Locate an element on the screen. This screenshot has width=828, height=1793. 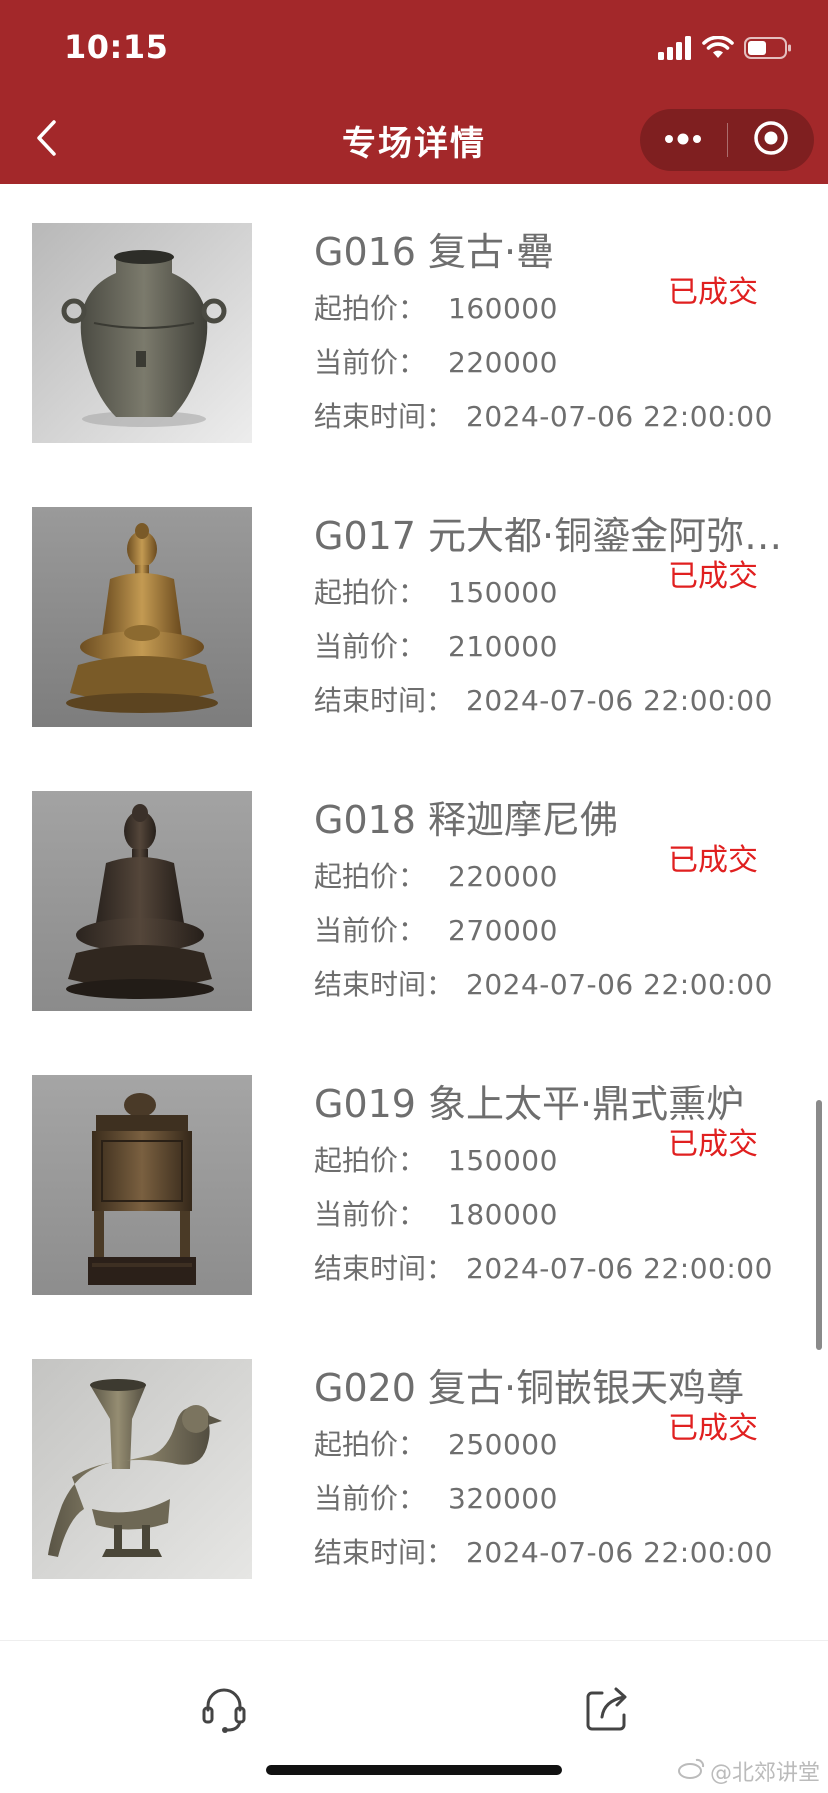
watermark: @北郊讲堂 is located at coordinates (748, 1771).